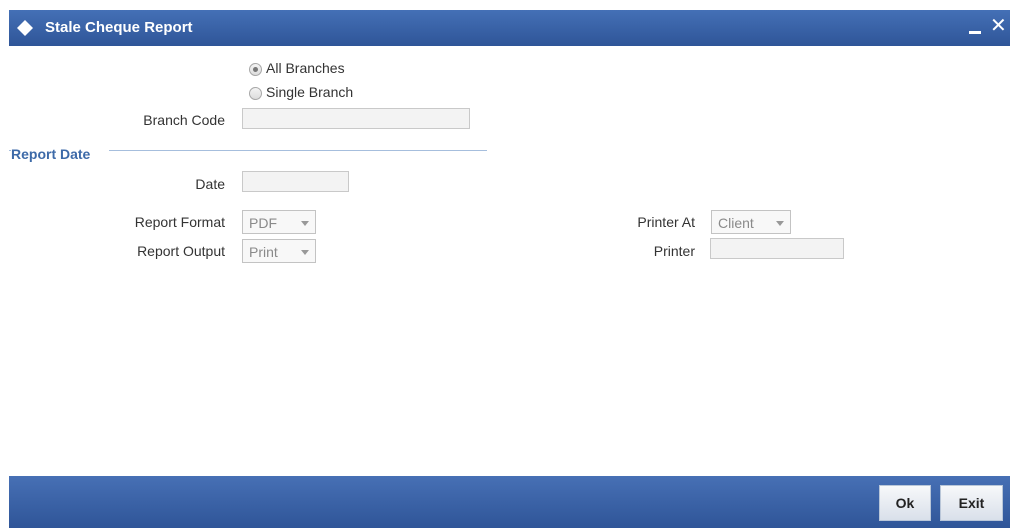 The image size is (1010, 528). I want to click on report-date-legend: Report Date, so click(51, 154).